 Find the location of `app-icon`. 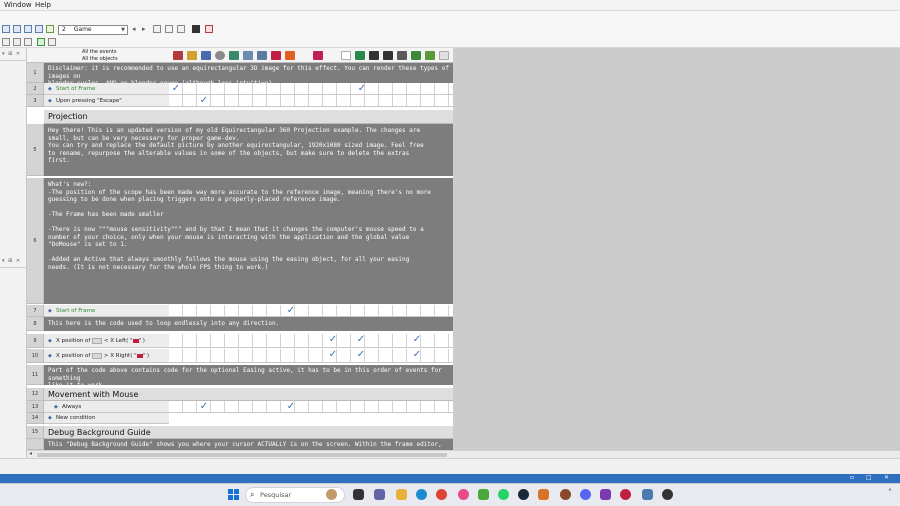

app-icon is located at coordinates (565, 494).